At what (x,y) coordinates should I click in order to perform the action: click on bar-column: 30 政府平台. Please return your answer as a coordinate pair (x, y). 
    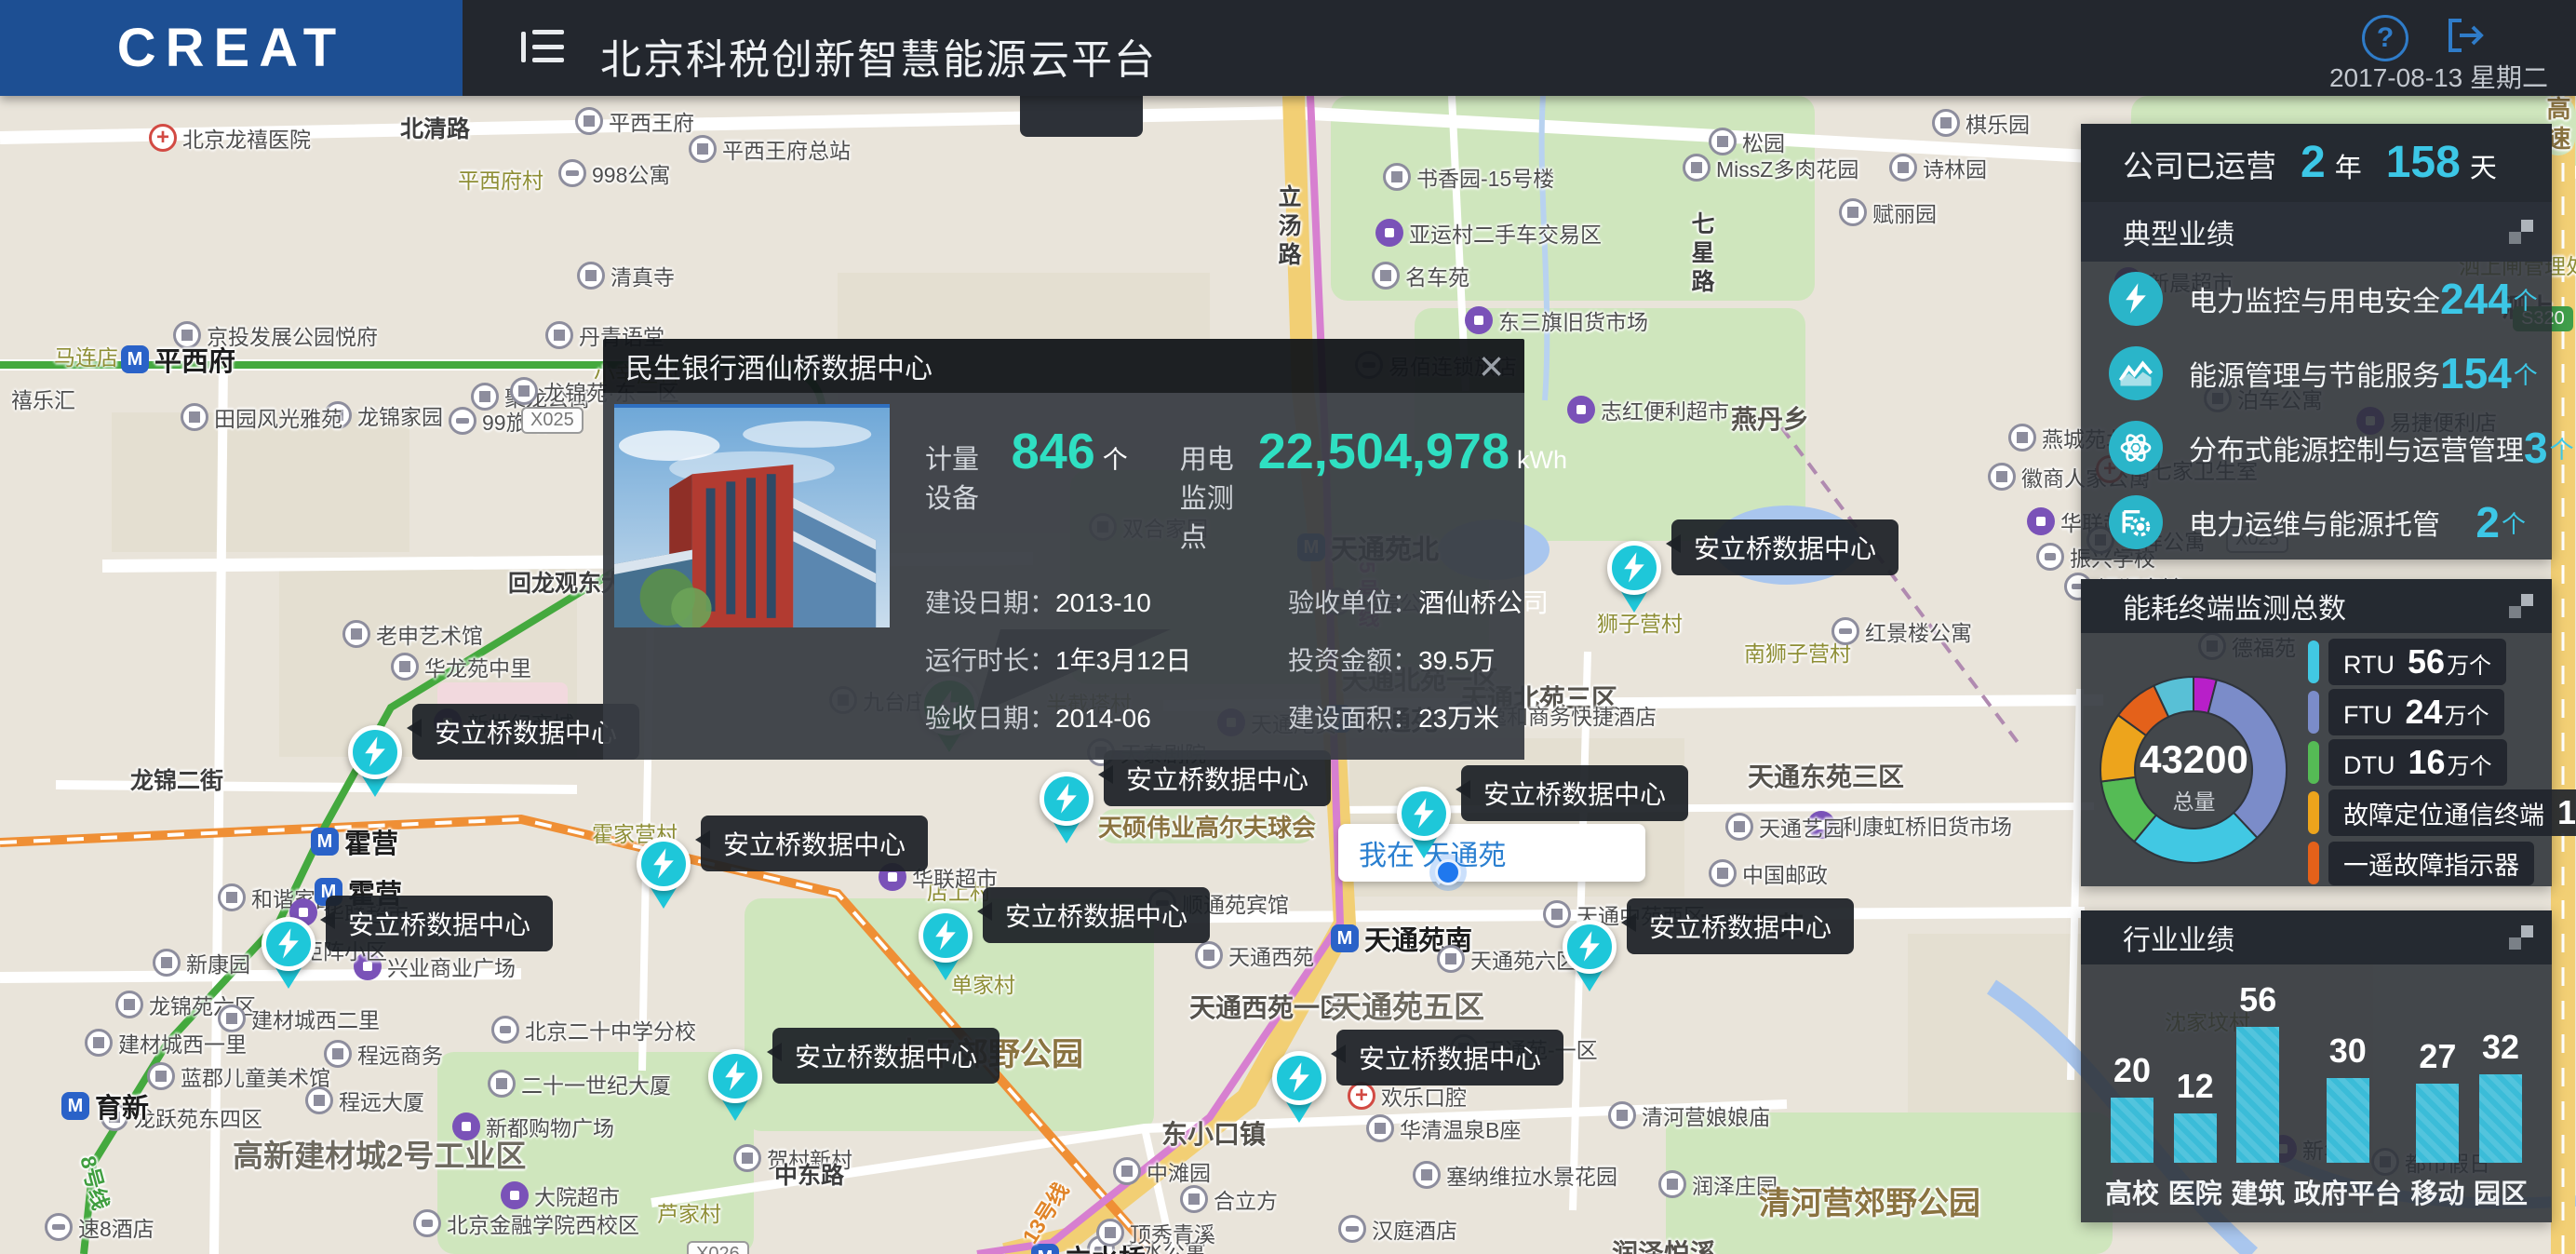
    Looking at the image, I should click on (2348, 1127).